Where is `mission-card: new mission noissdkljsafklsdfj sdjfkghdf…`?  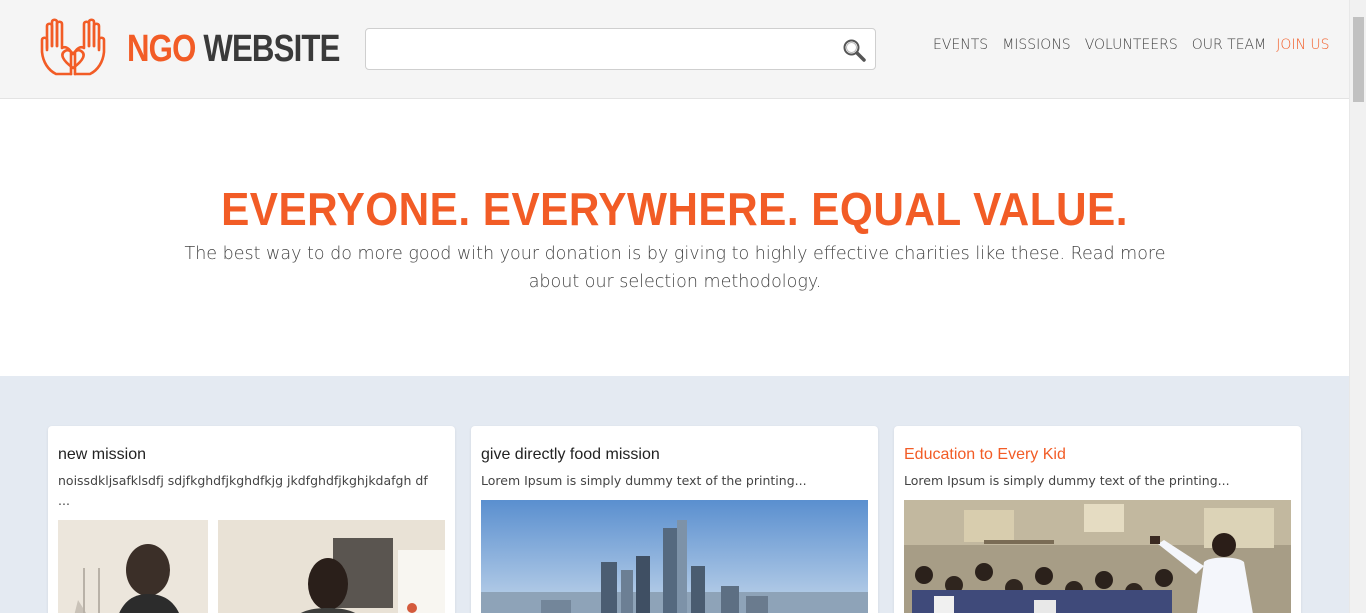 mission-card: new mission noissdkljsafklsdfj sdjfkghdf… is located at coordinates (251, 519).